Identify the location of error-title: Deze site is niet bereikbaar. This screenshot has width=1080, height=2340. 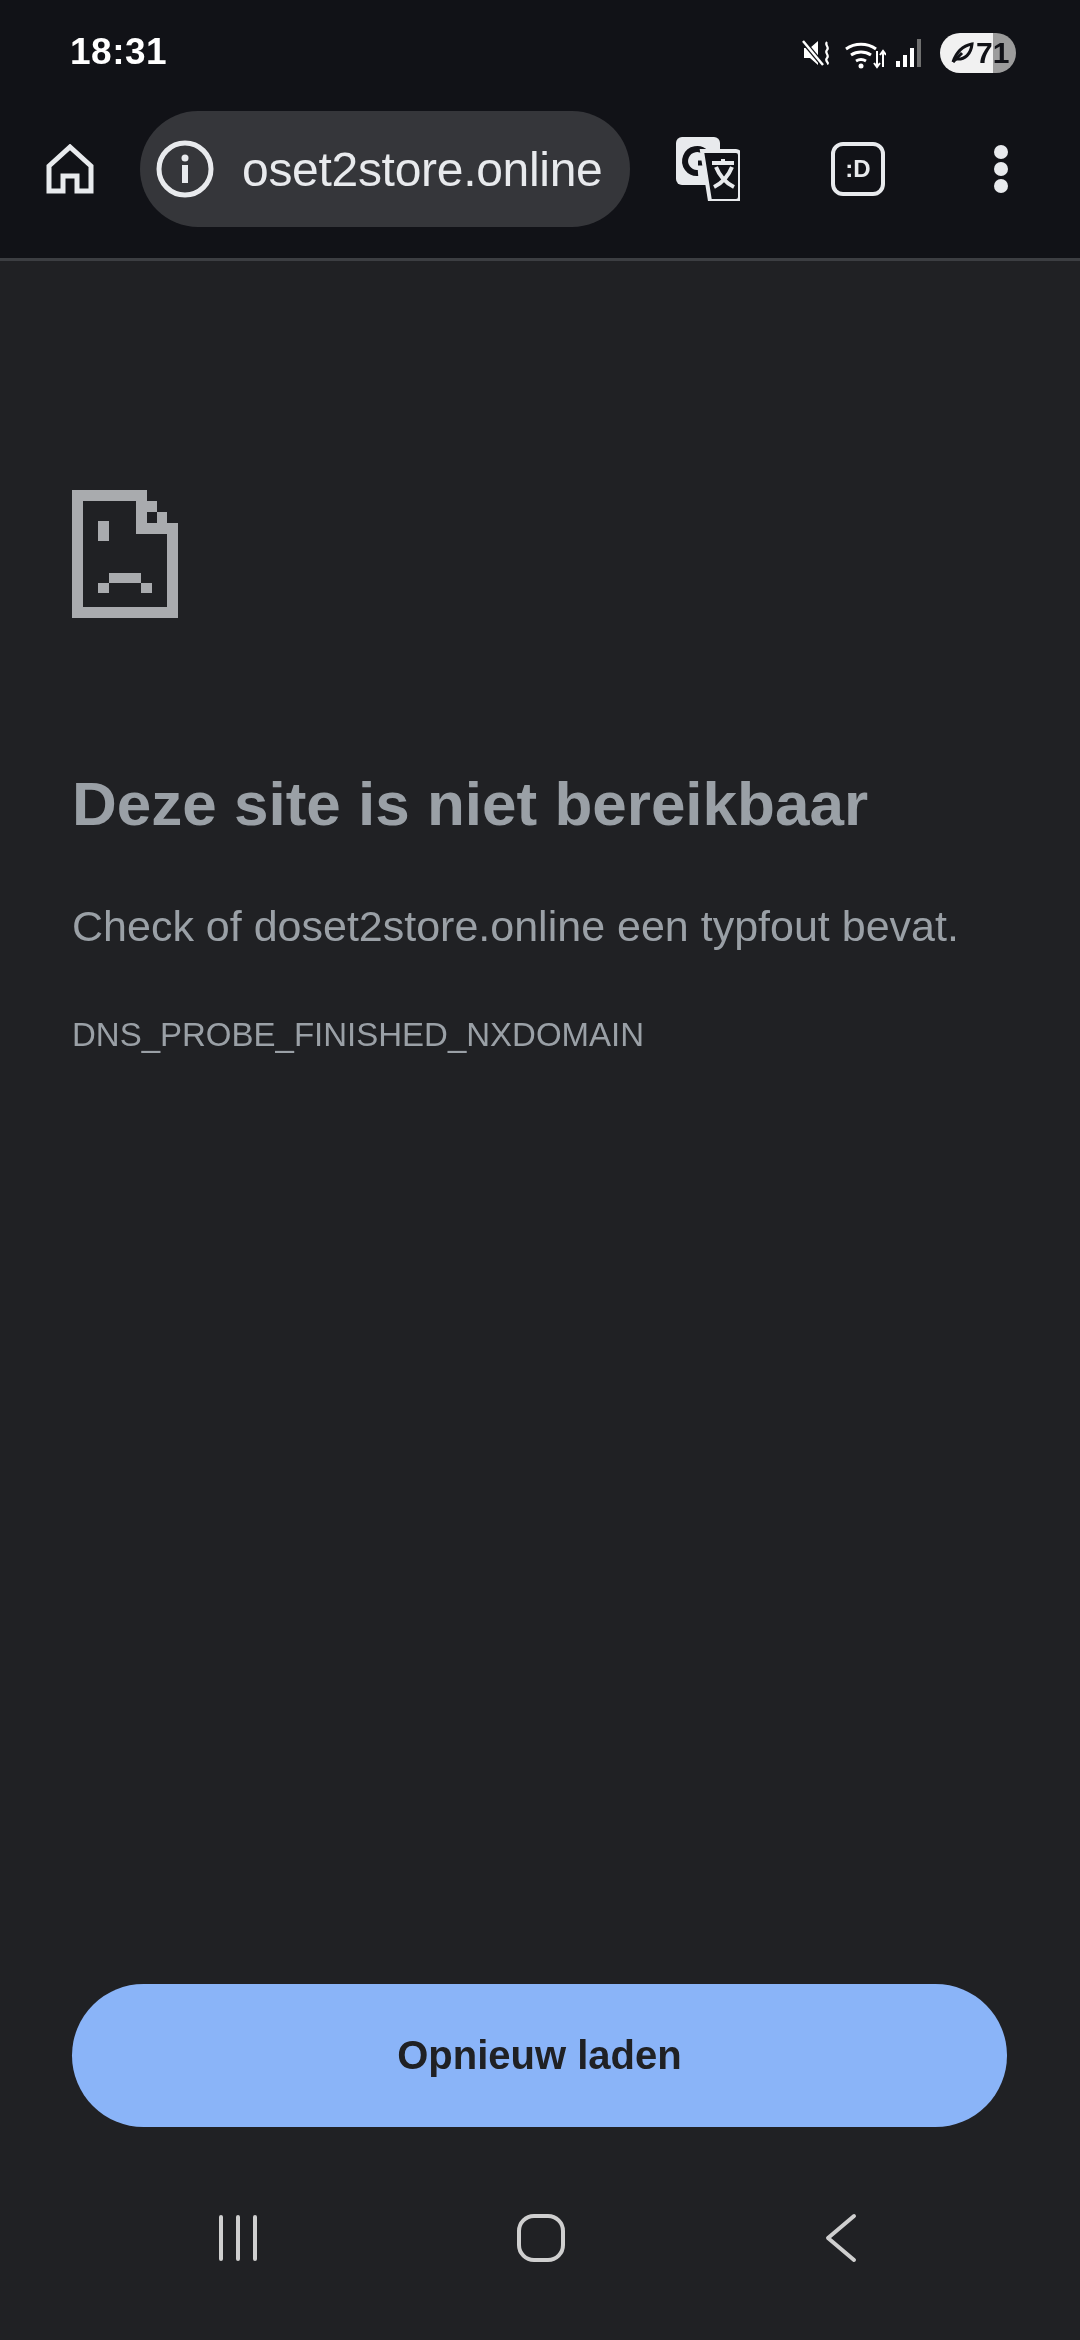
(471, 804).